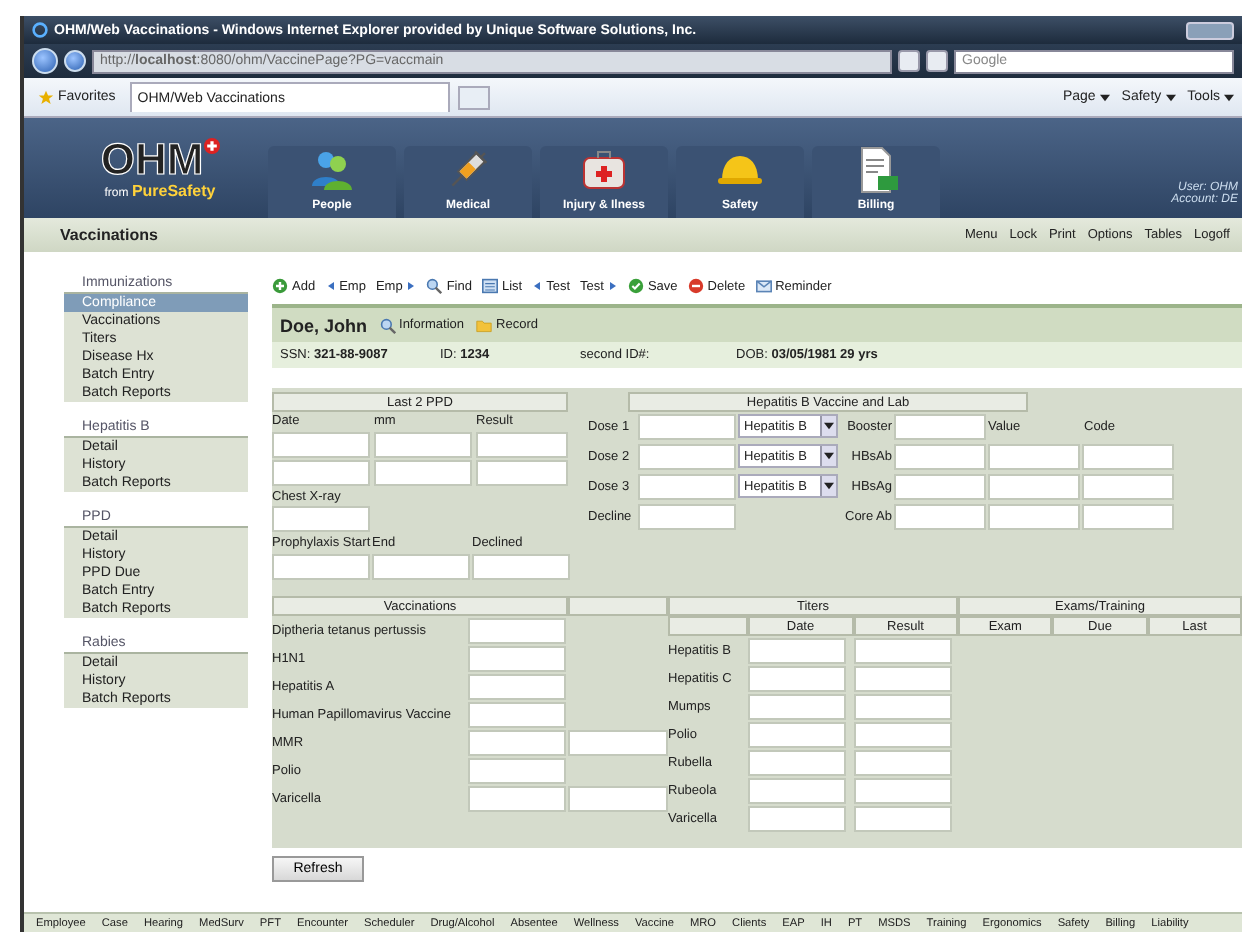  I want to click on list-icon, so click(489, 286).